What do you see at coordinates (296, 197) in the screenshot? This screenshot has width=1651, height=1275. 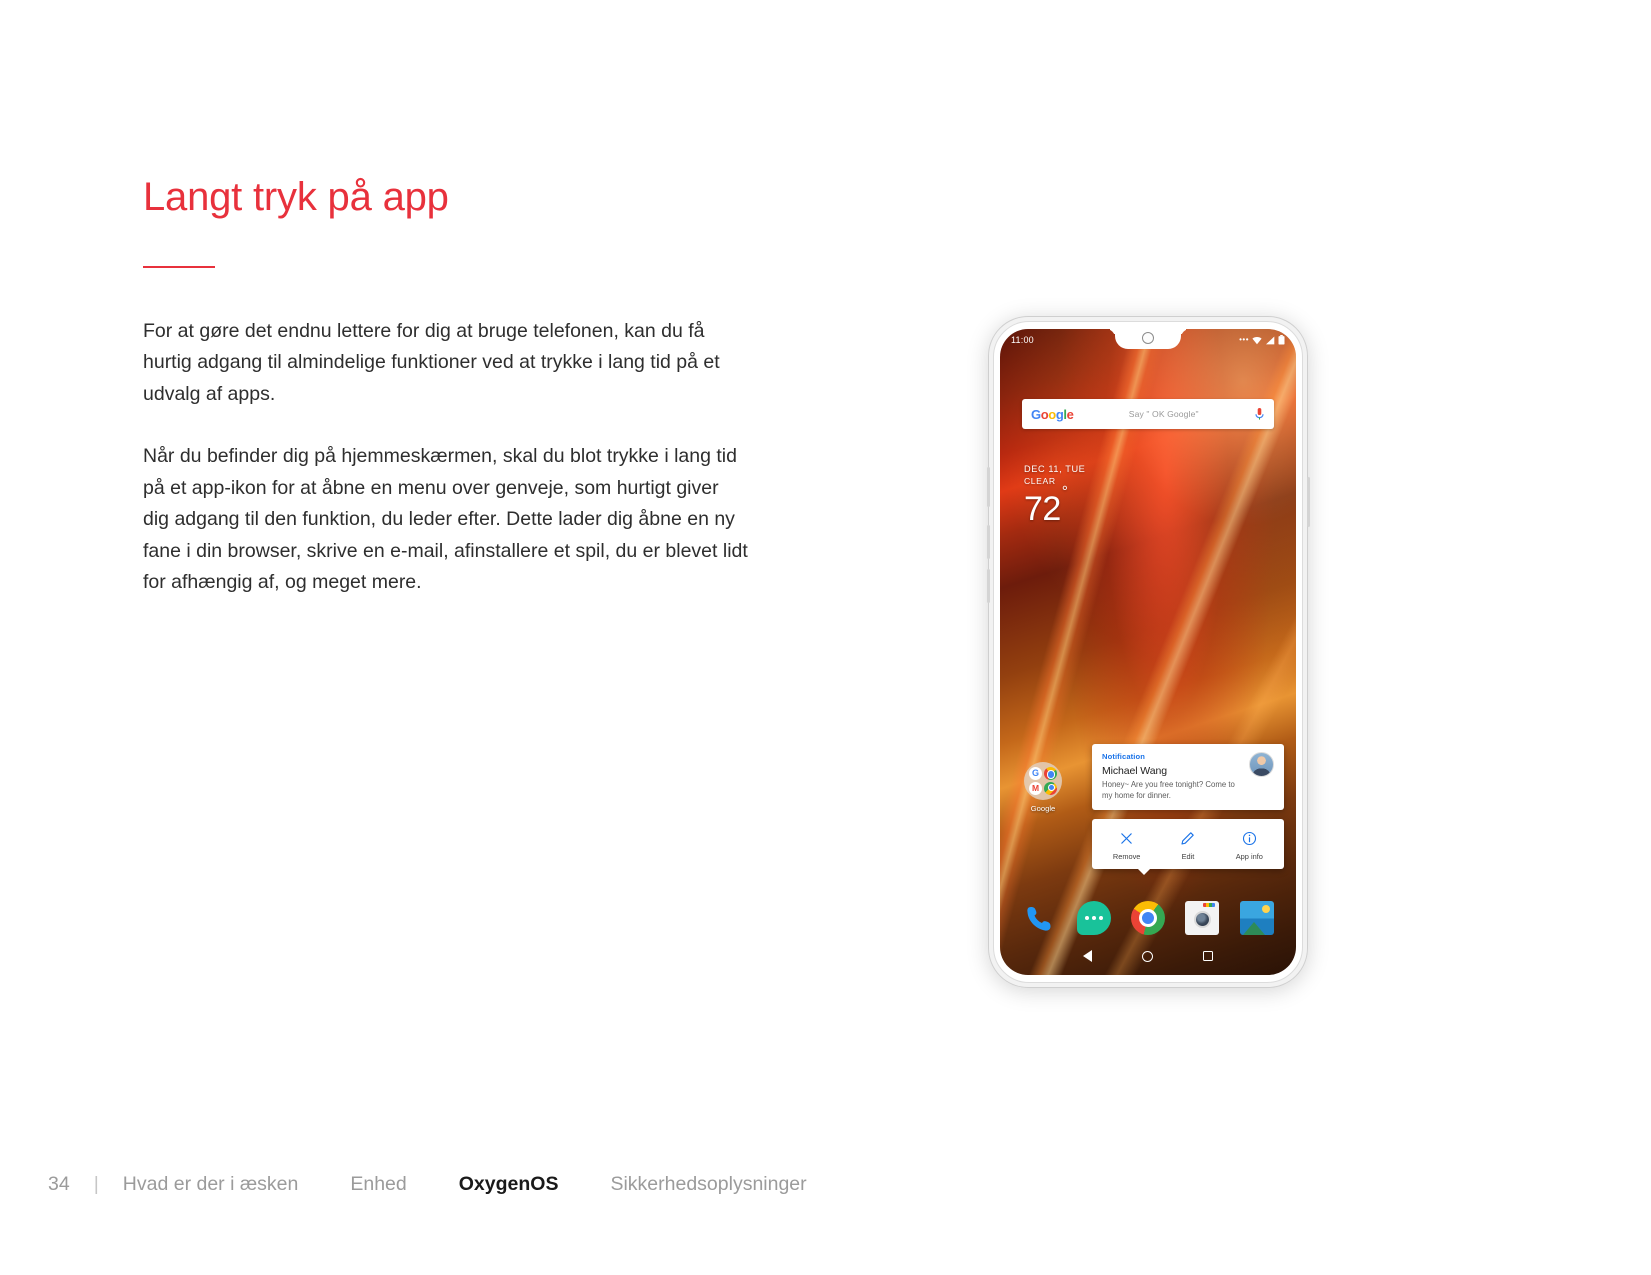 I see `page-title: Langt tryk på app` at bounding box center [296, 197].